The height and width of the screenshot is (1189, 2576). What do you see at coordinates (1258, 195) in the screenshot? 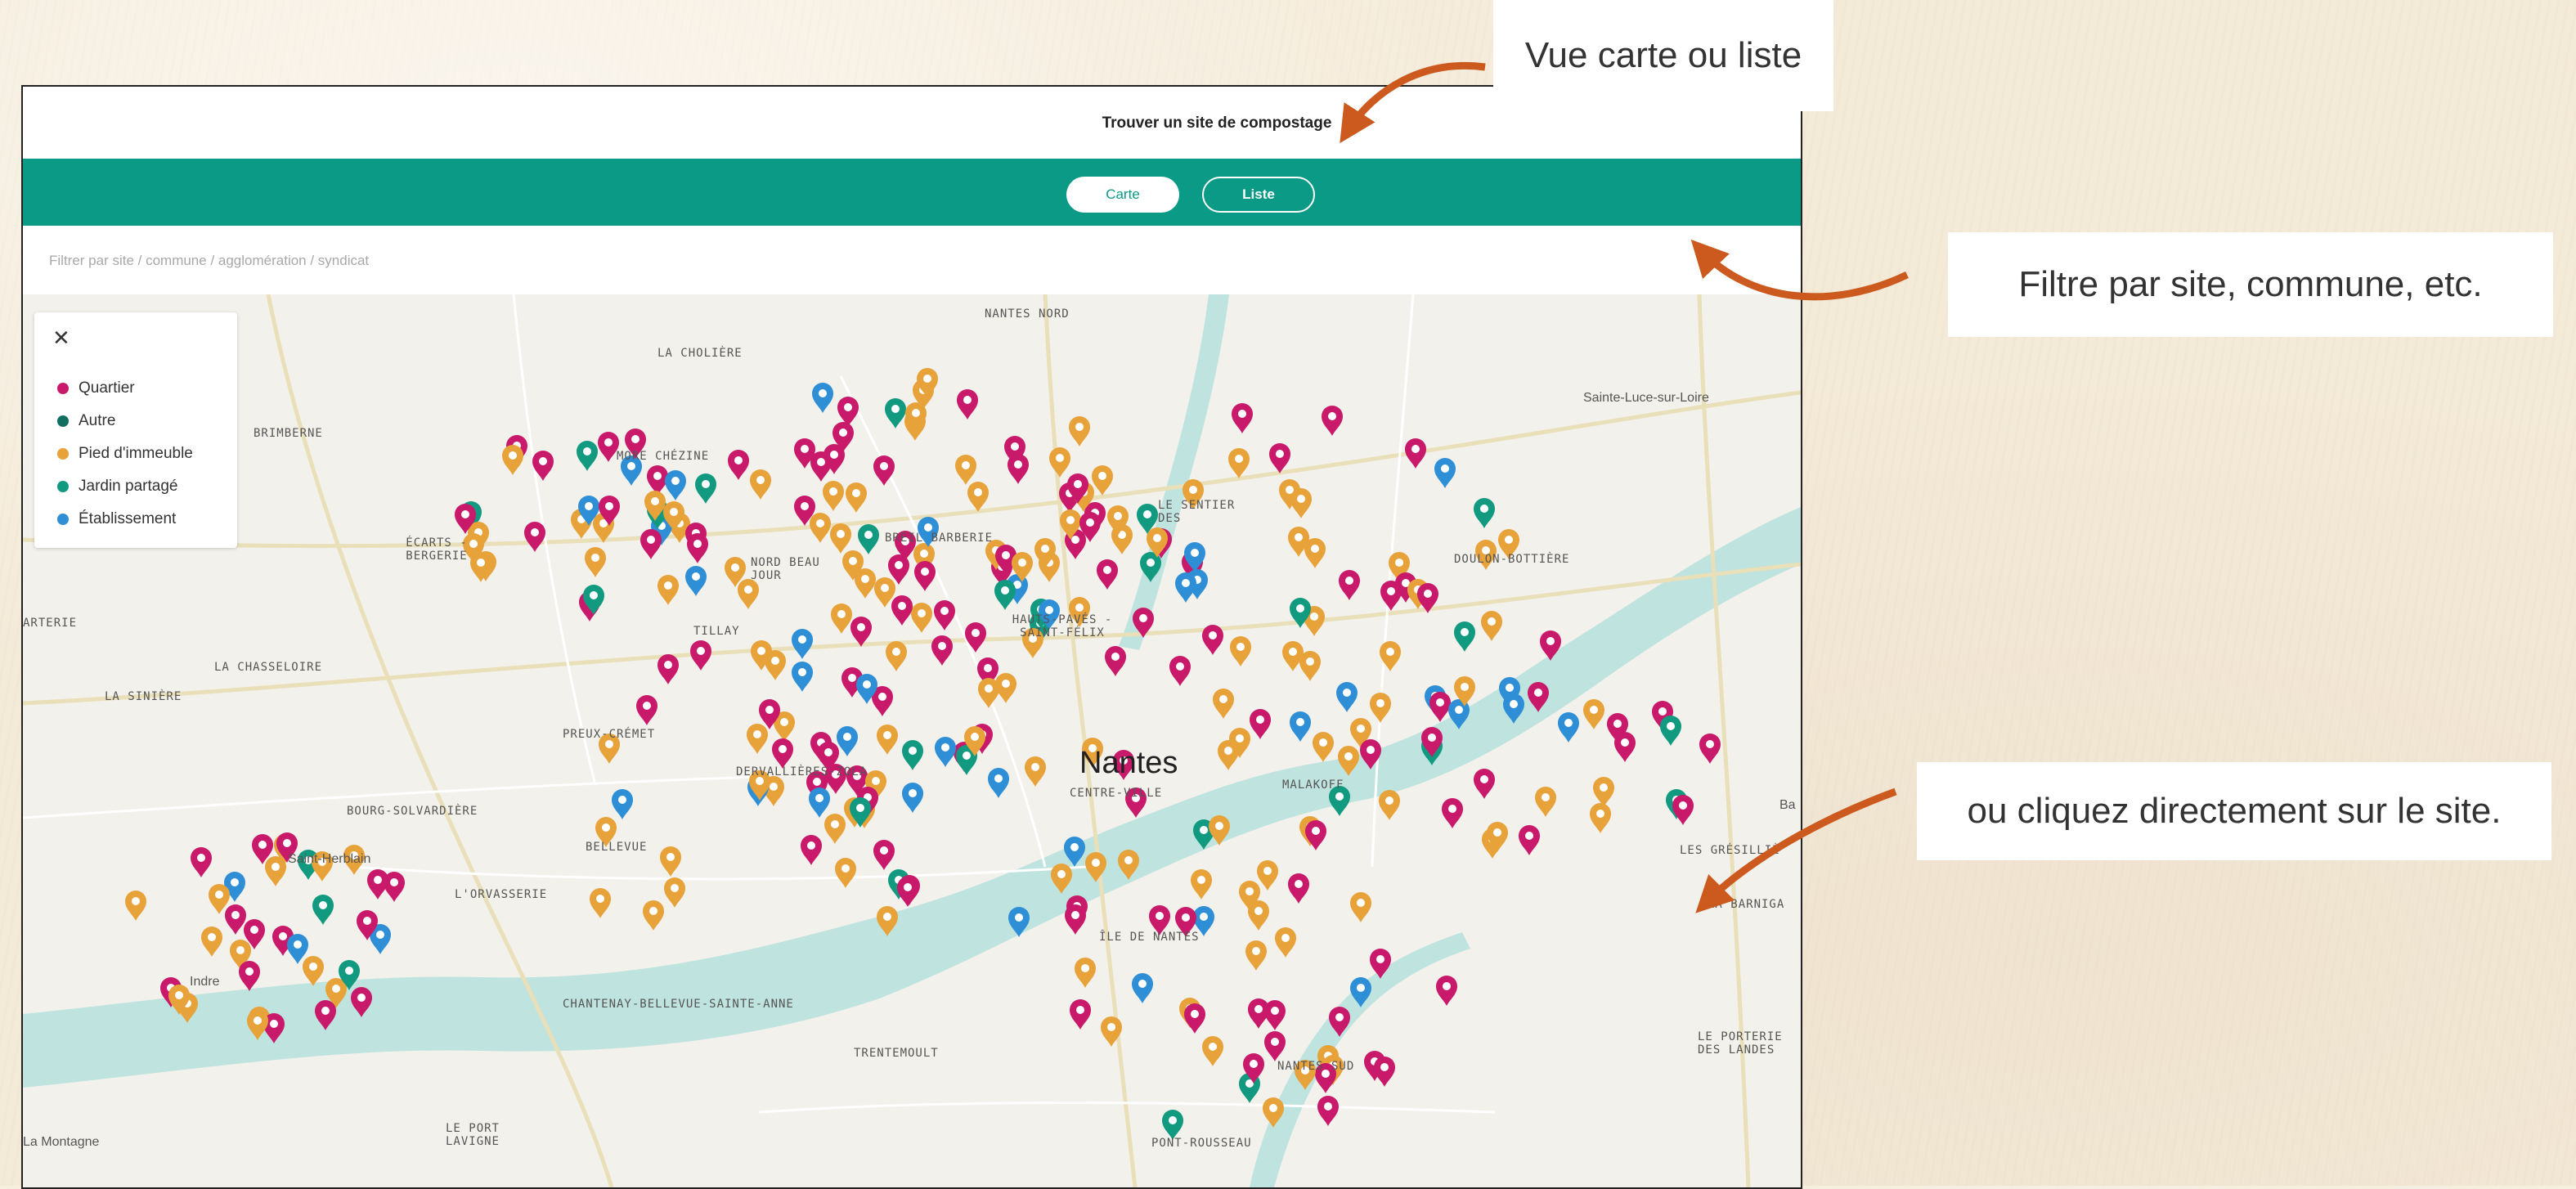
I see `list-view-button: Liste` at bounding box center [1258, 195].